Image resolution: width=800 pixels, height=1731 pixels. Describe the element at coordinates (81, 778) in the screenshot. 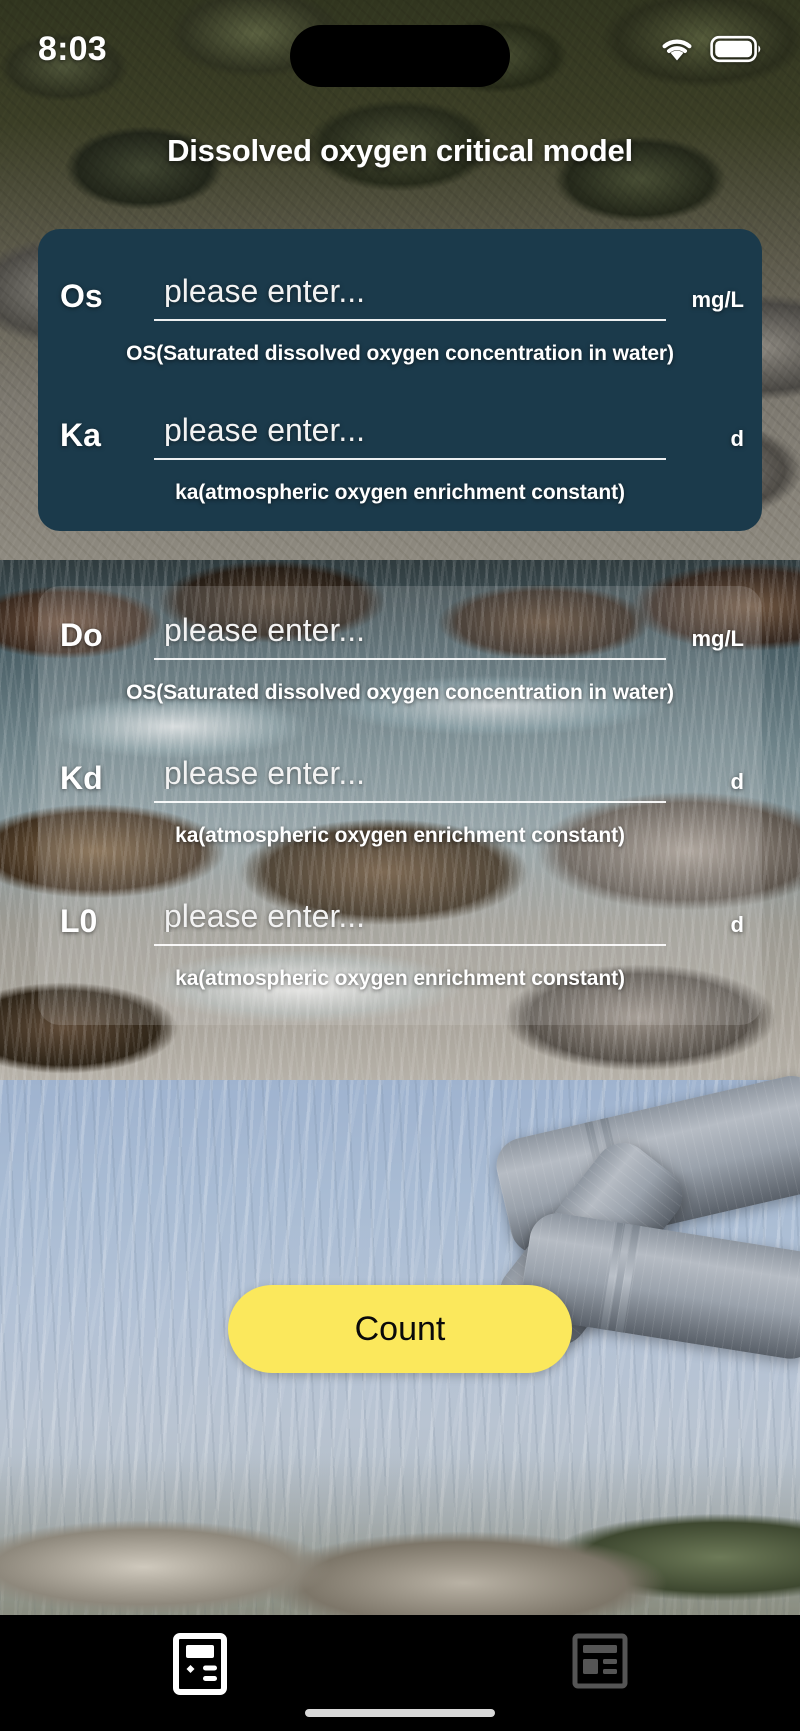

I see `field-label-kd: Kd` at that location.